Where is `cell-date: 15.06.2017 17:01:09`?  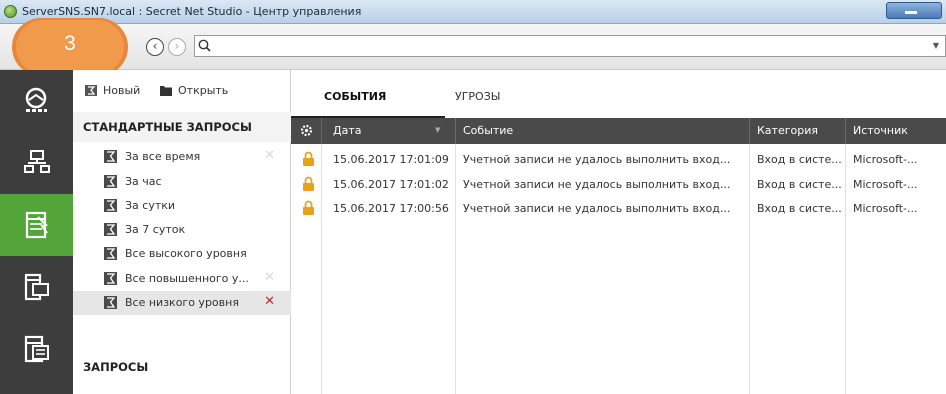 cell-date: 15.06.2017 17:01:09 is located at coordinates (391, 159).